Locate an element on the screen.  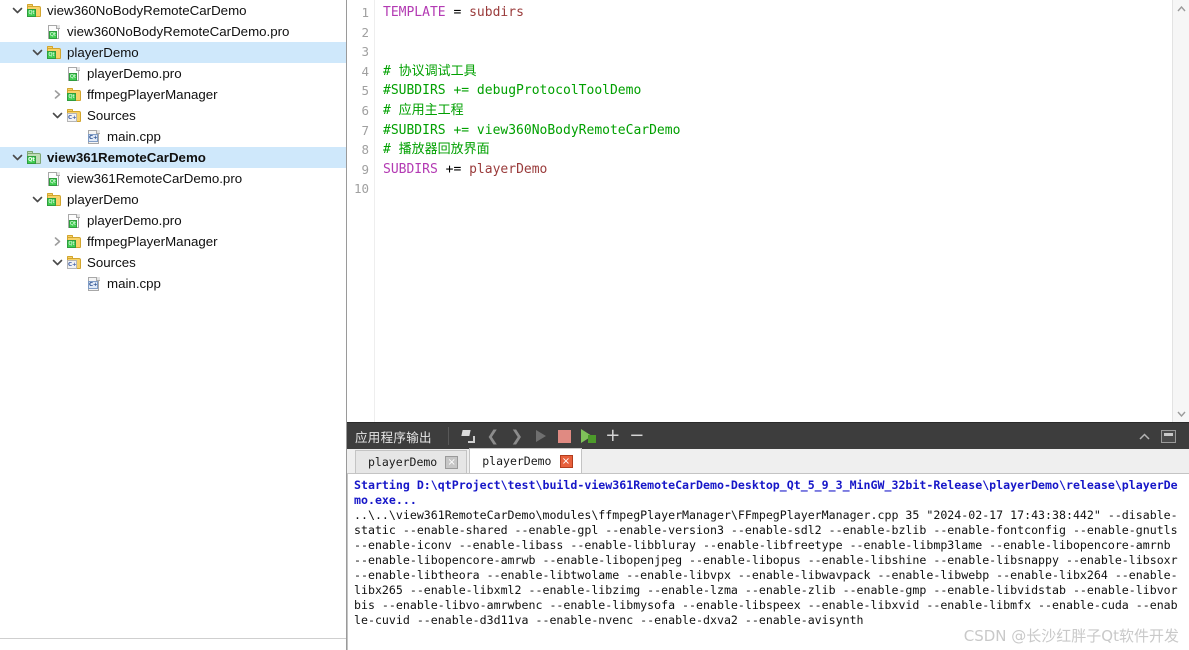
tree-item-label: playerDemo is located at coordinates (103, 52).